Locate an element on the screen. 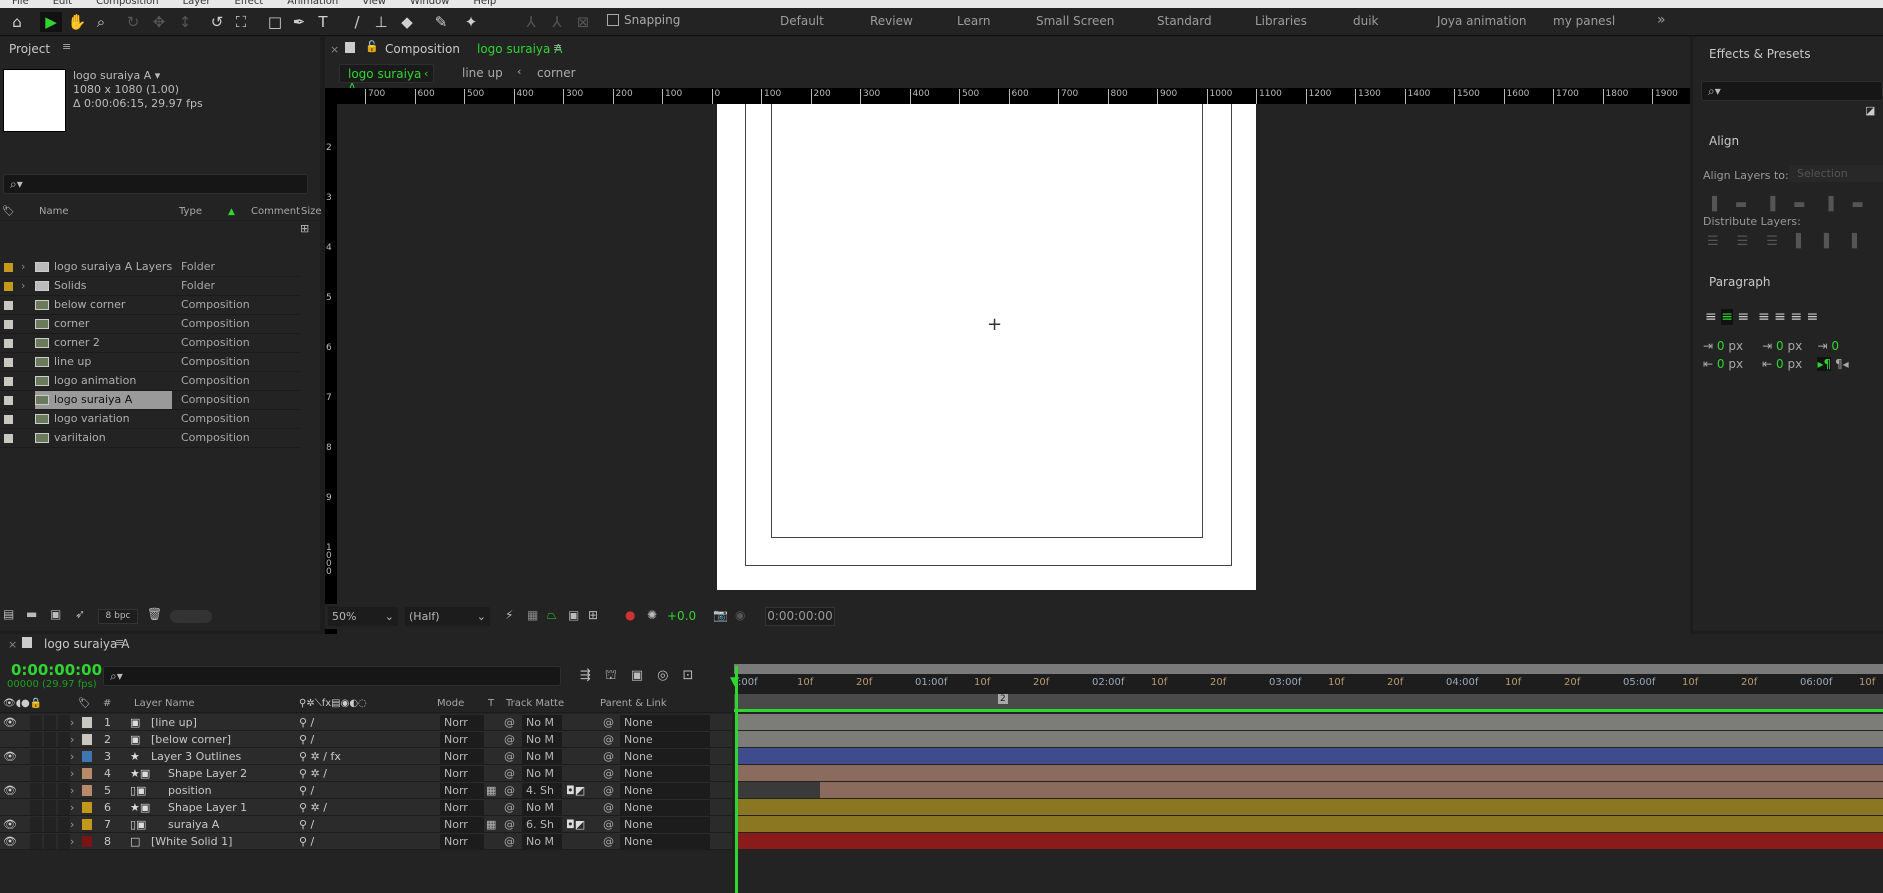 This screenshot has width=1883, height=893. roto-brush-icon: ✎ is located at coordinates (441, 22).